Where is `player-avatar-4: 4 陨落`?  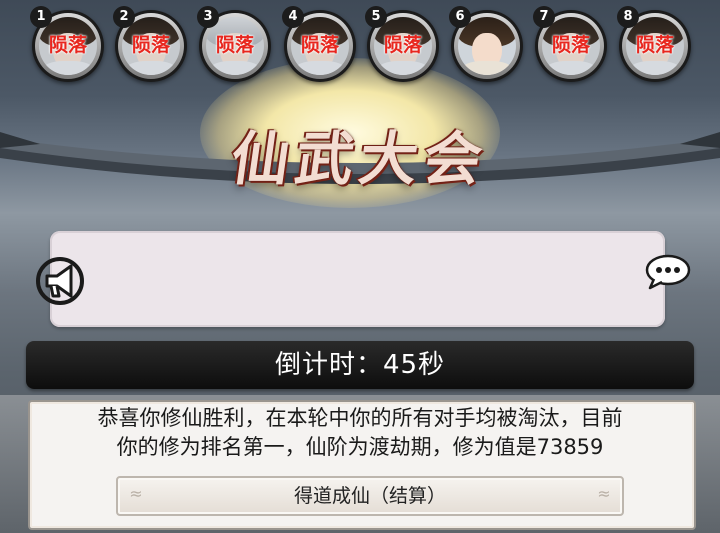
player-avatar-4: 4 陨落 is located at coordinates (319, 44).